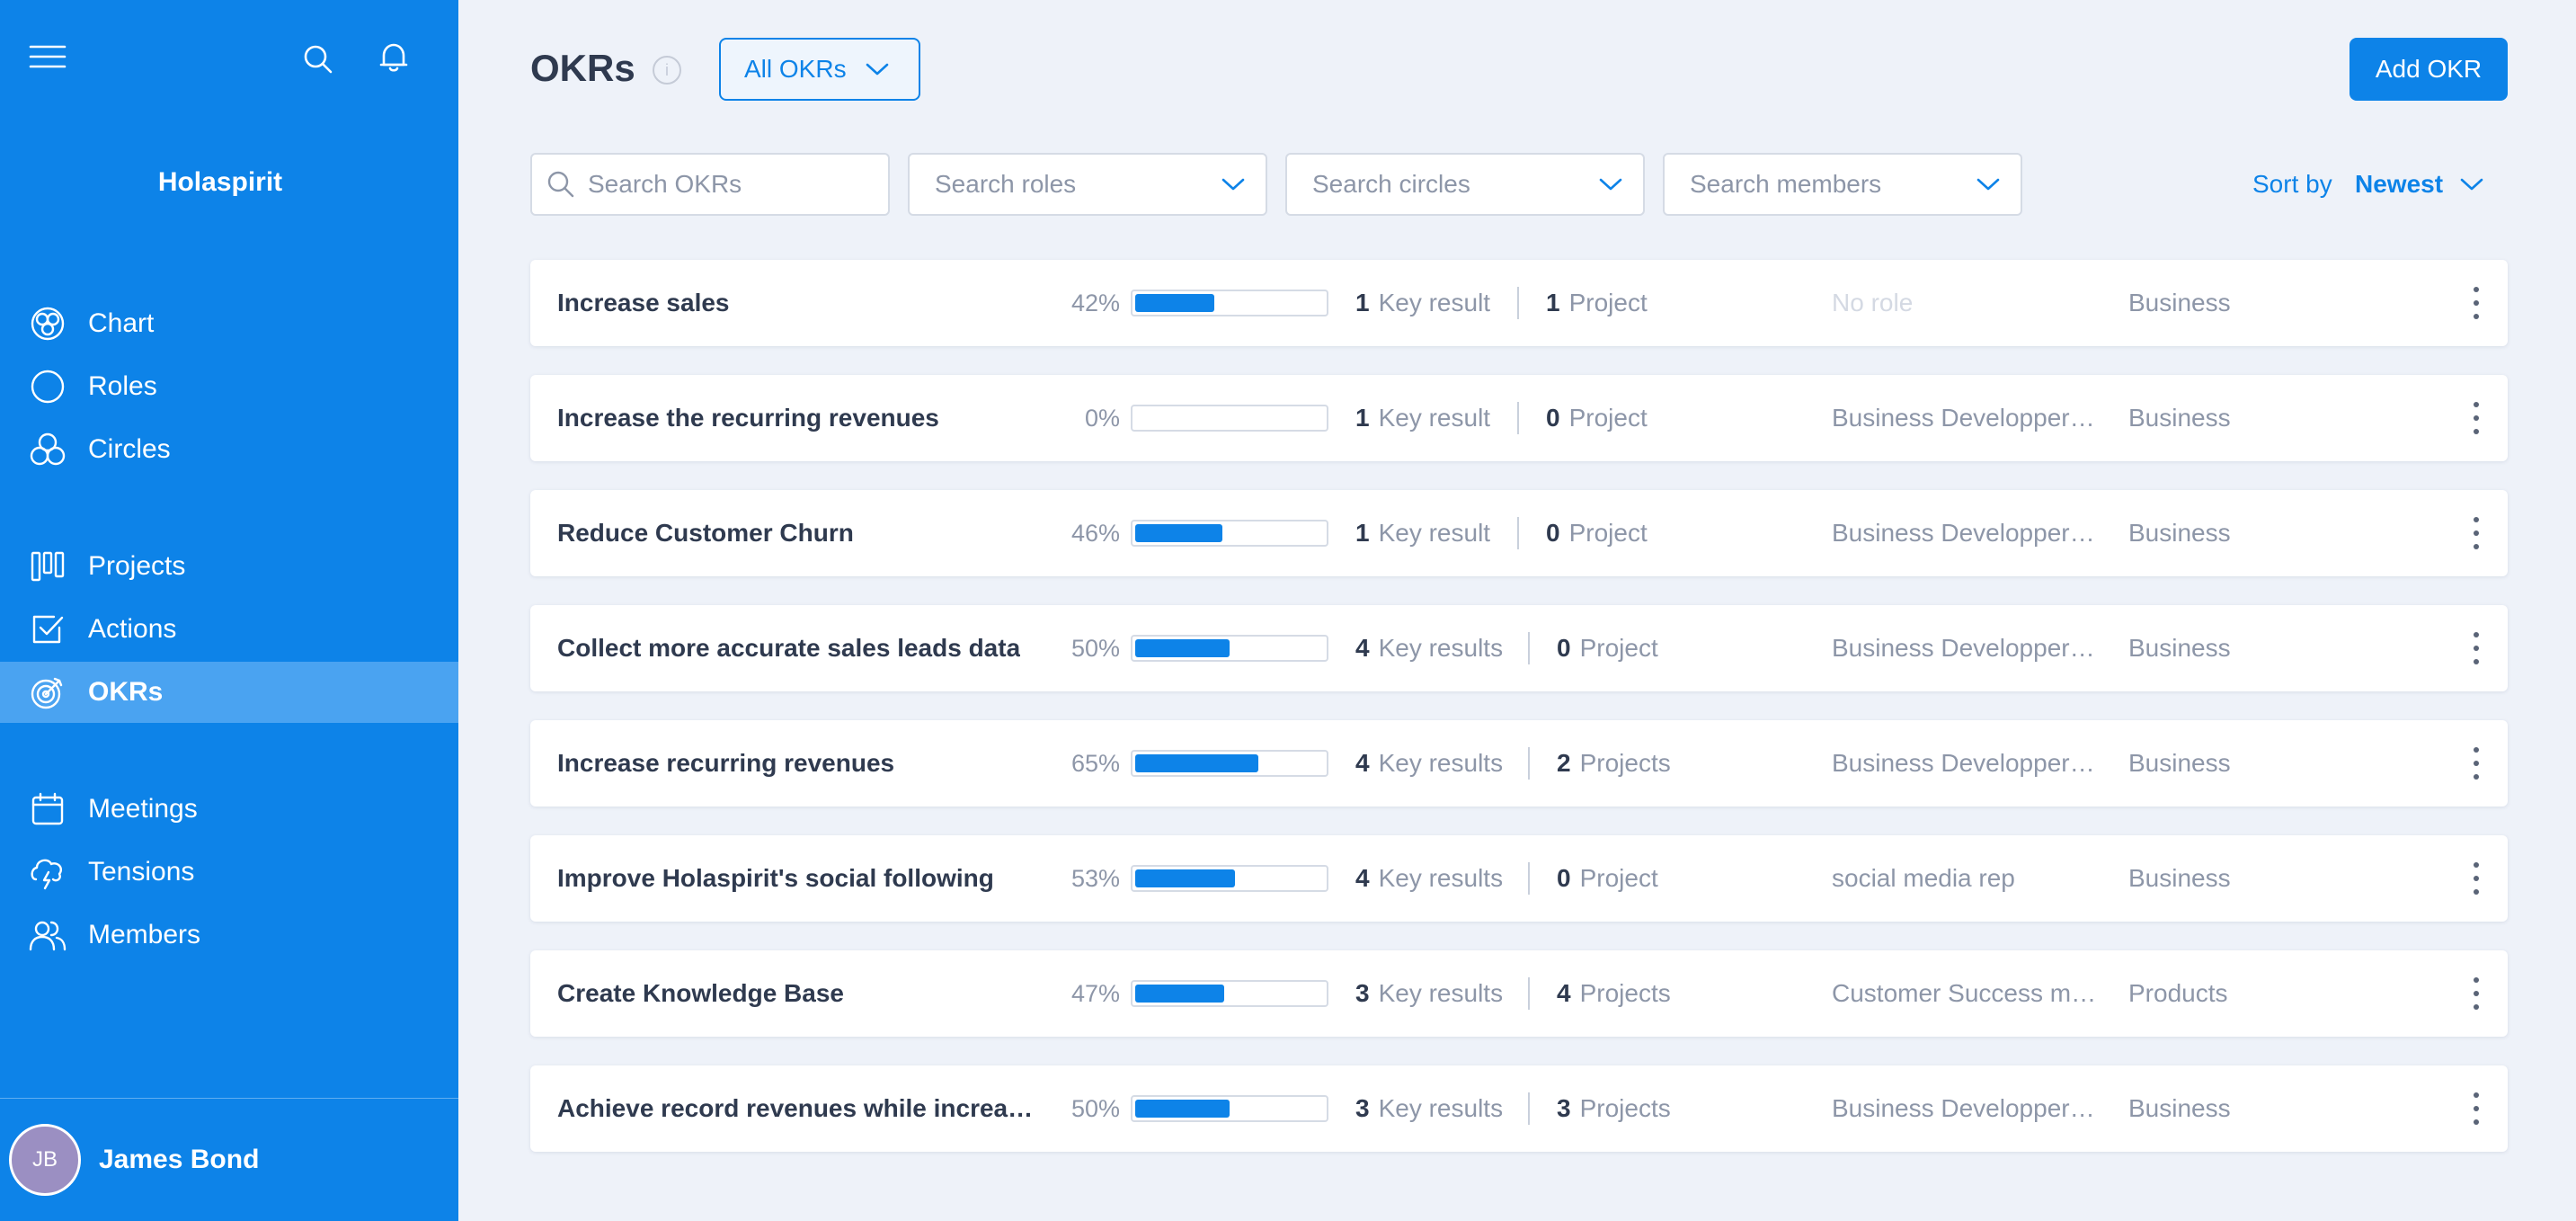 The image size is (2576, 1221). I want to click on okr-filter-dropdown: All OKRs, so click(819, 69).